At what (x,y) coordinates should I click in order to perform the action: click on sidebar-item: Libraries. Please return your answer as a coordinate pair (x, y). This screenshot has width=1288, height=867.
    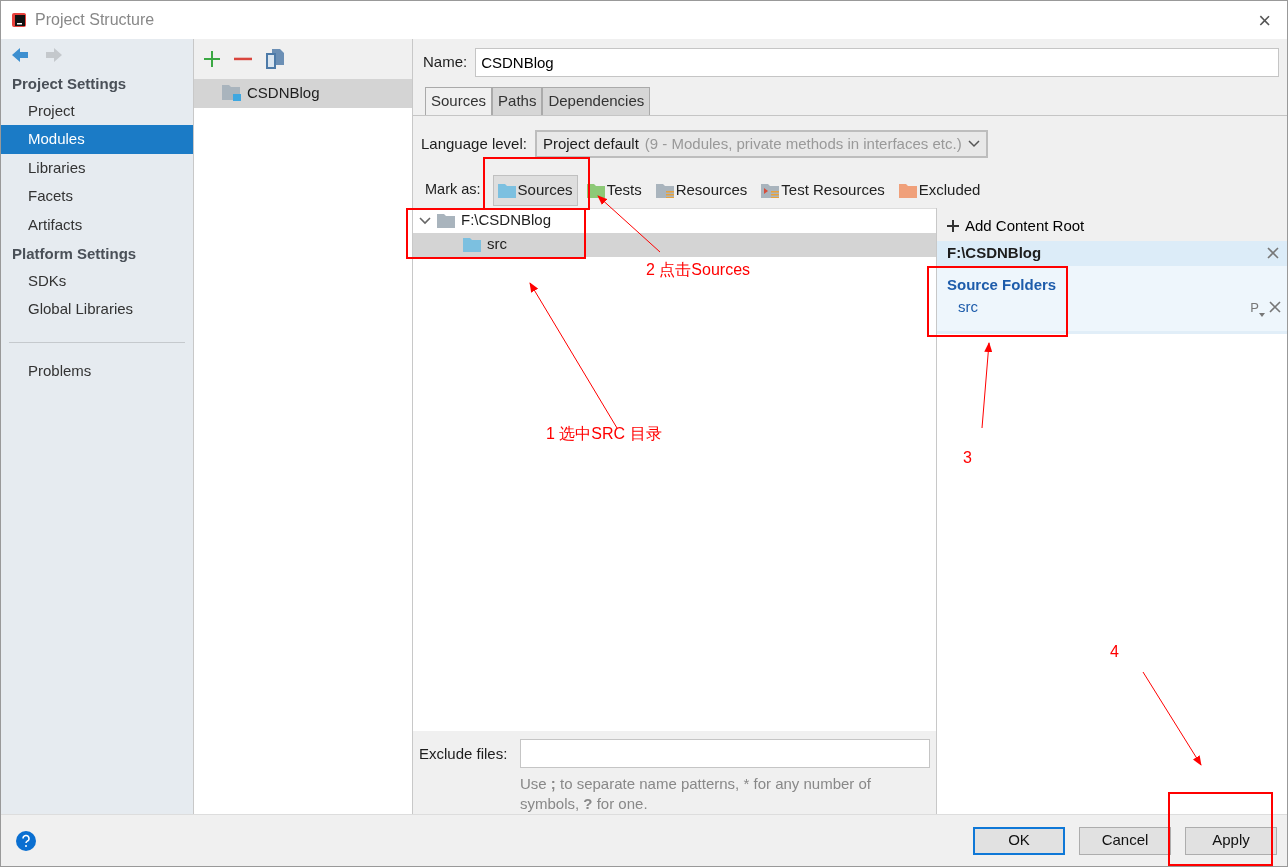
    Looking at the image, I should click on (97, 167).